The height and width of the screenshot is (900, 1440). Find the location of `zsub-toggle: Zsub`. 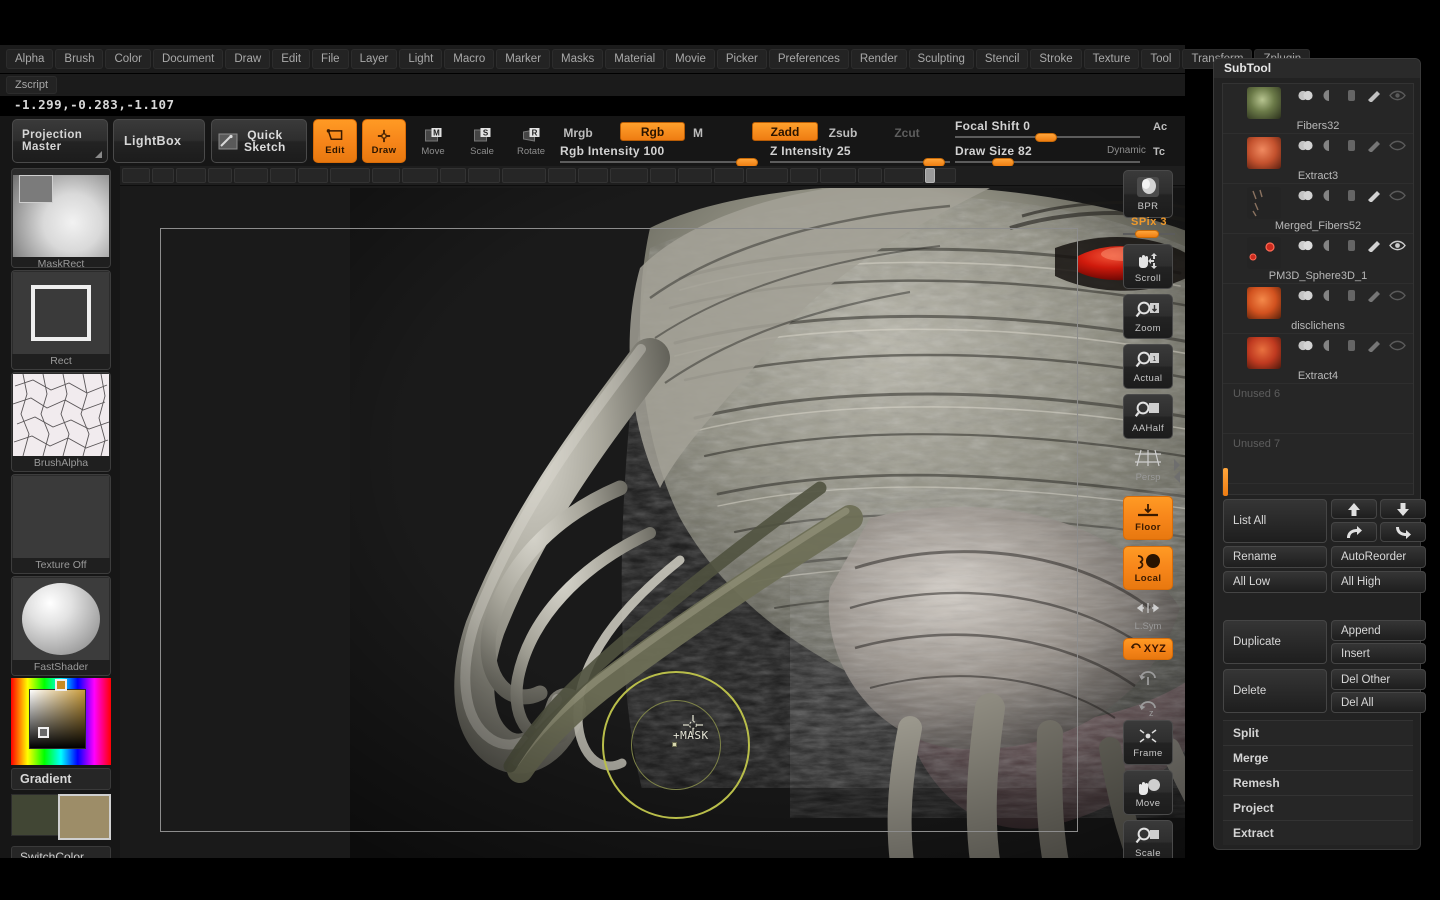

zsub-toggle: Zsub is located at coordinates (843, 132).